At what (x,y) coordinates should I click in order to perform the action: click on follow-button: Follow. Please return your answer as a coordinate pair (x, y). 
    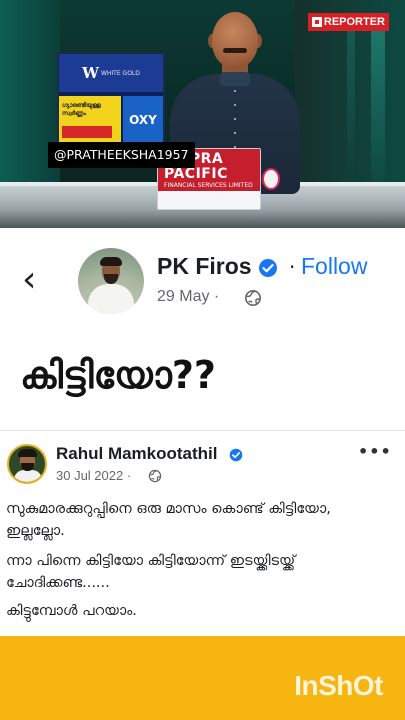
    Looking at the image, I should click on (334, 266).